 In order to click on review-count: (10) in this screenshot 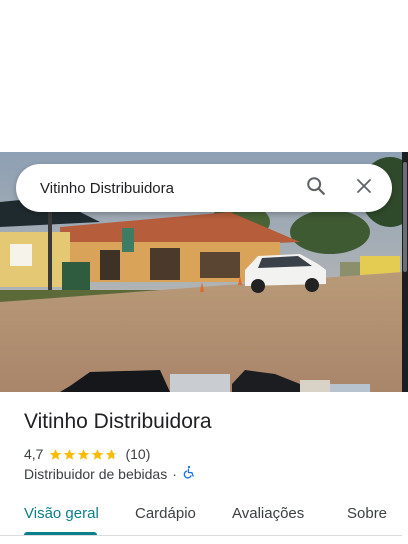, I will do `click(137, 454)`.